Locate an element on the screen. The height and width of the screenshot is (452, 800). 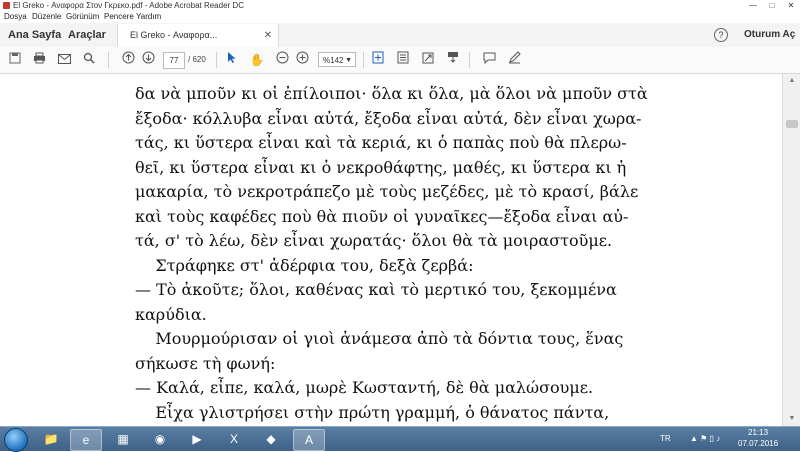
zoom-in-icon is located at coordinates (302, 60).